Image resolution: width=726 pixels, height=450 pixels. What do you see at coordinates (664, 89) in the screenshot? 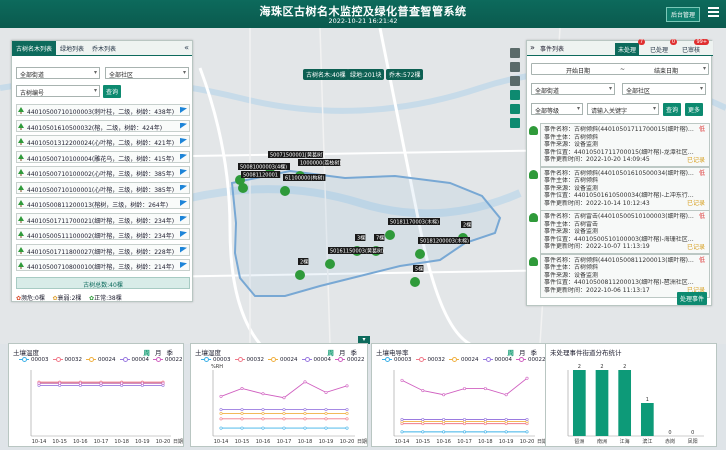
I see `event-community-select: 全部社区` at bounding box center [664, 89].